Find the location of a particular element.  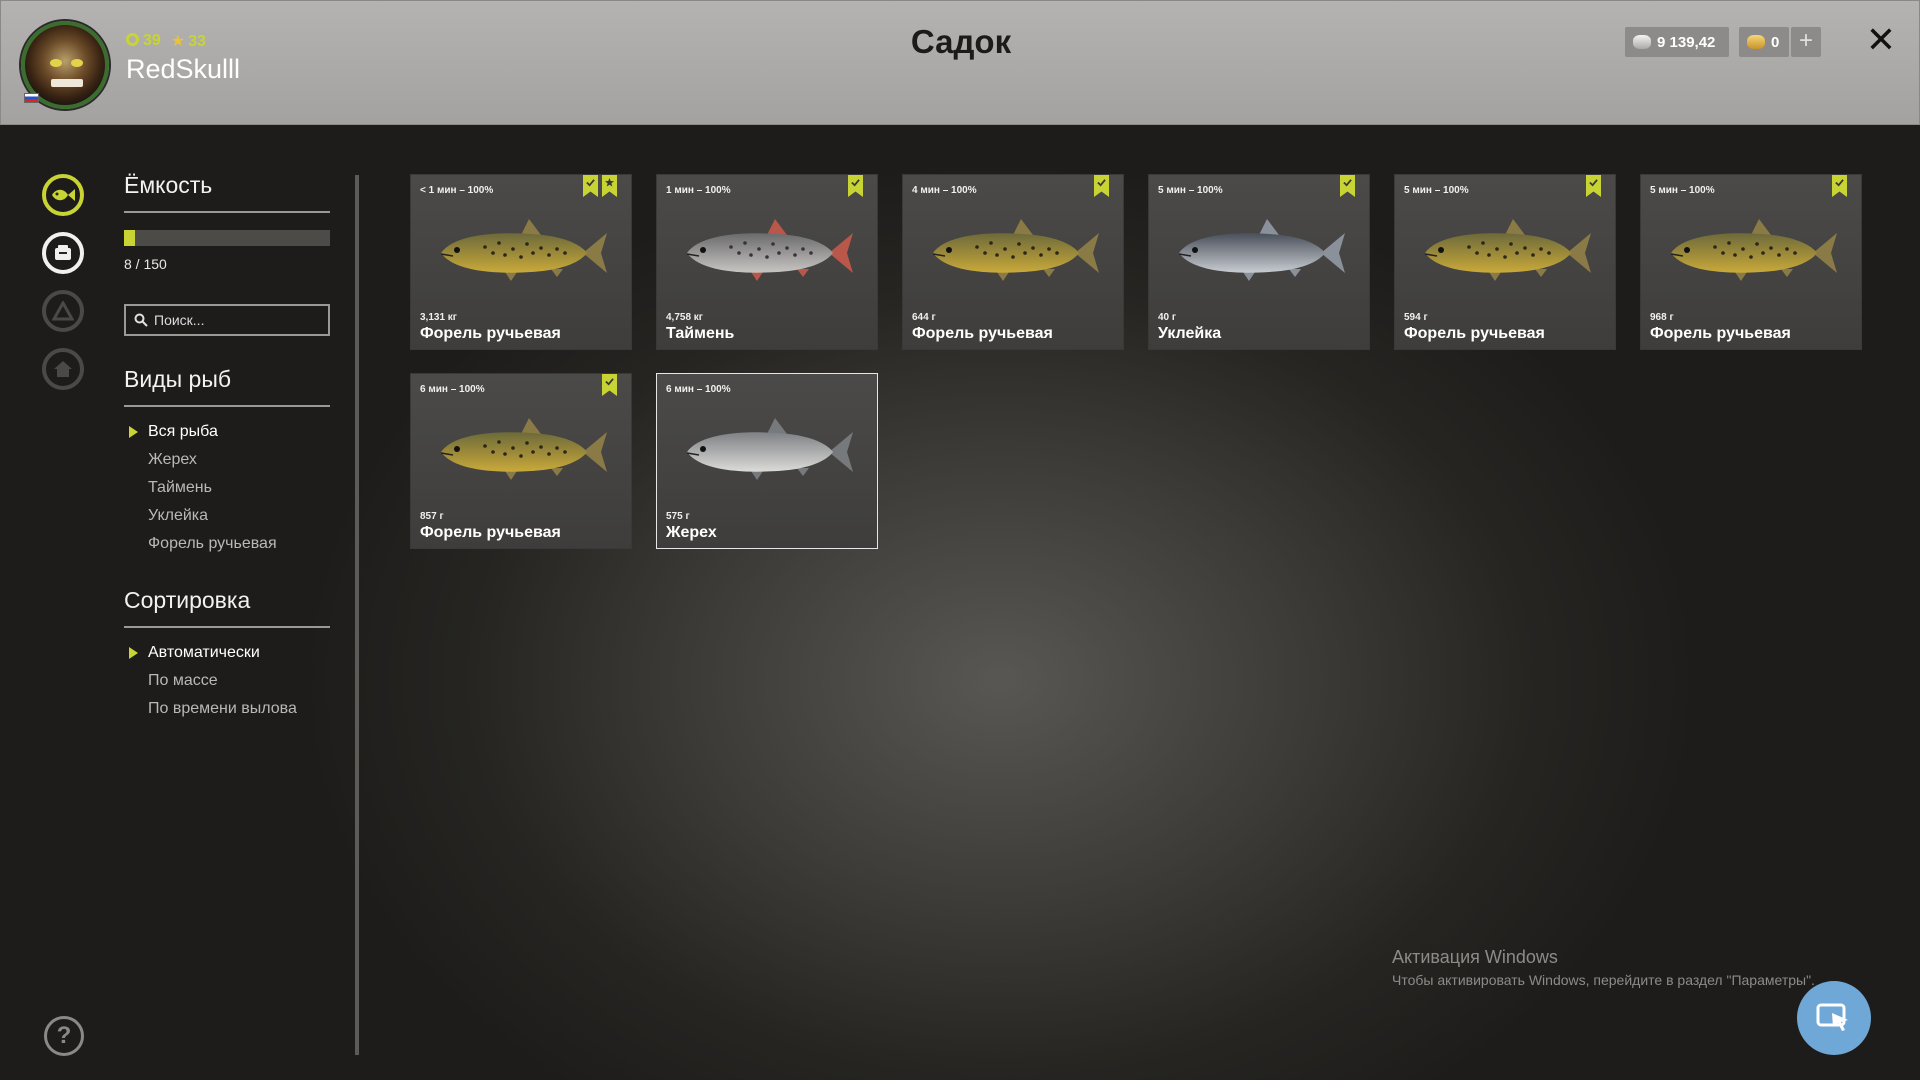

fish-card: 6 мин – 100% 575 г Жерех is located at coordinates (767, 461).